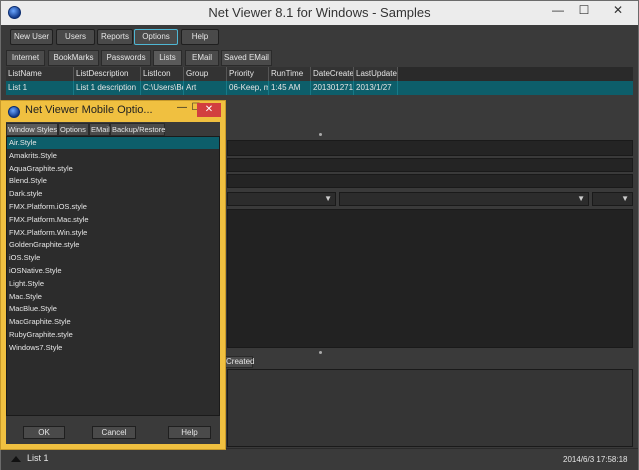  I want to click on window-title: Net Viewer 8.1 for Windows - Samples, so click(319, 12).